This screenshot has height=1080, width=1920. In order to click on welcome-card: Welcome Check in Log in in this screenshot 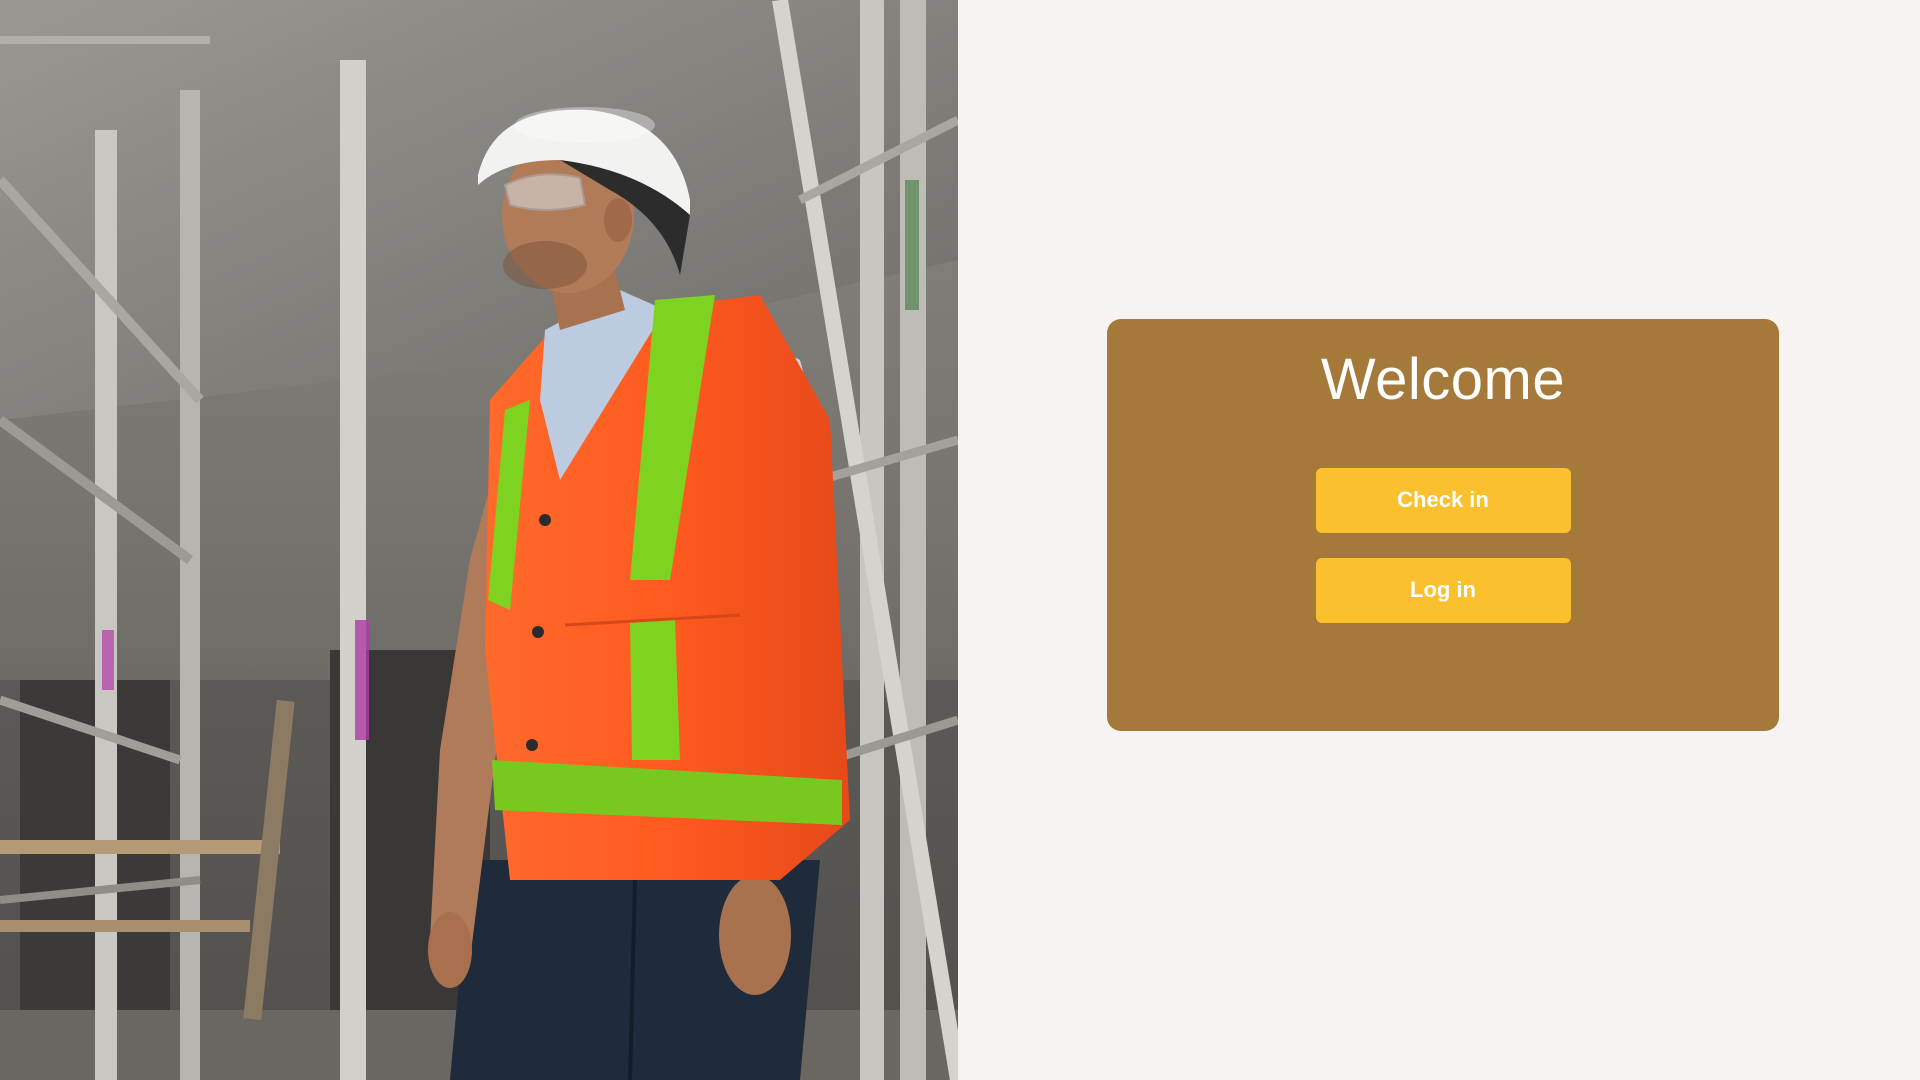, I will do `click(1443, 525)`.